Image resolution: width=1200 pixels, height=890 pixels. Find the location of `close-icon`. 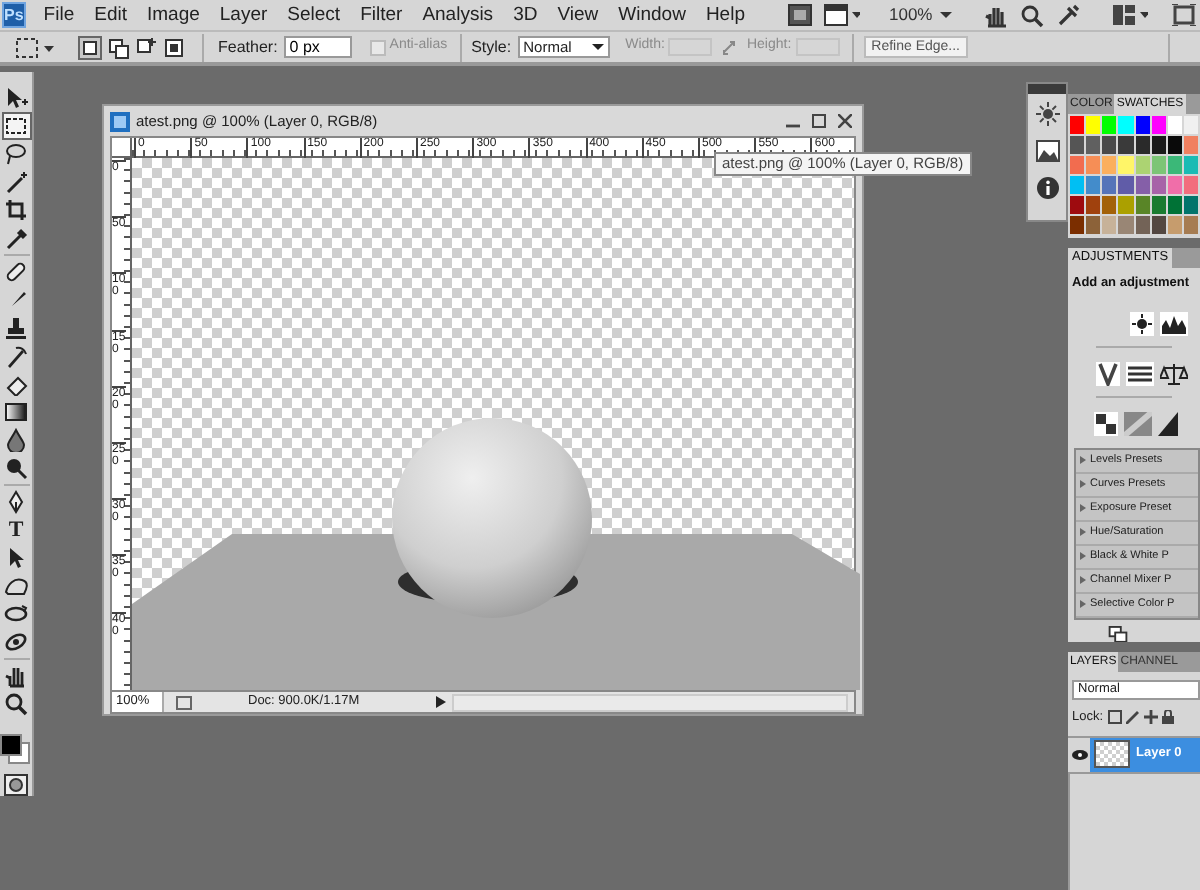

close-icon is located at coordinates (845, 121).